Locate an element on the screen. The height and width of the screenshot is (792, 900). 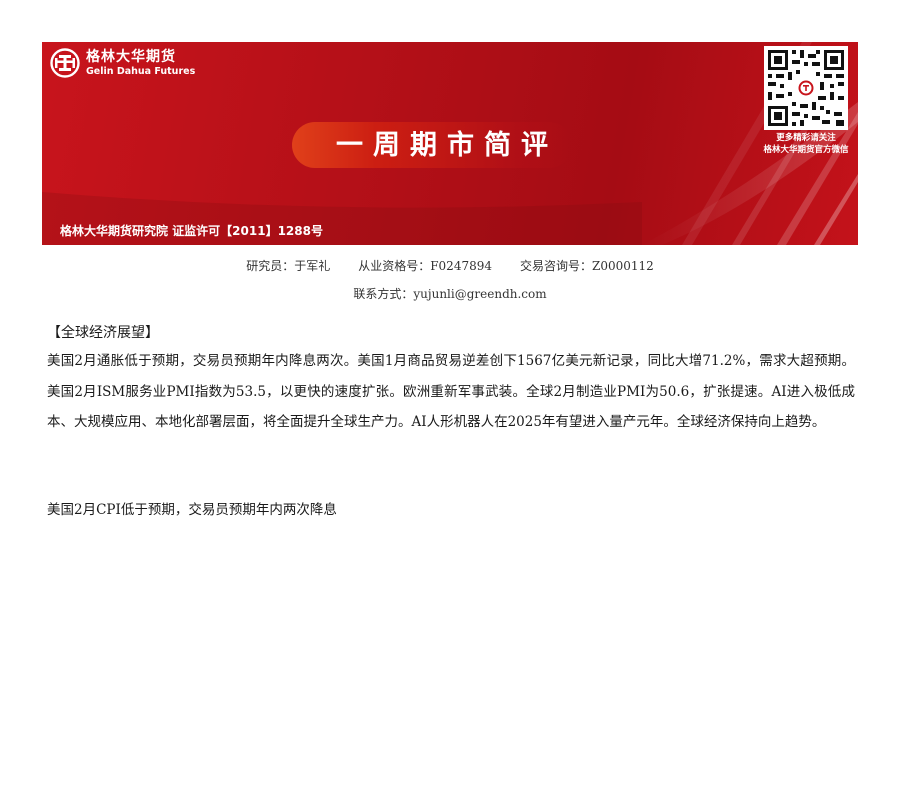
wechat-qr-code-icon is located at coordinates (806, 88).